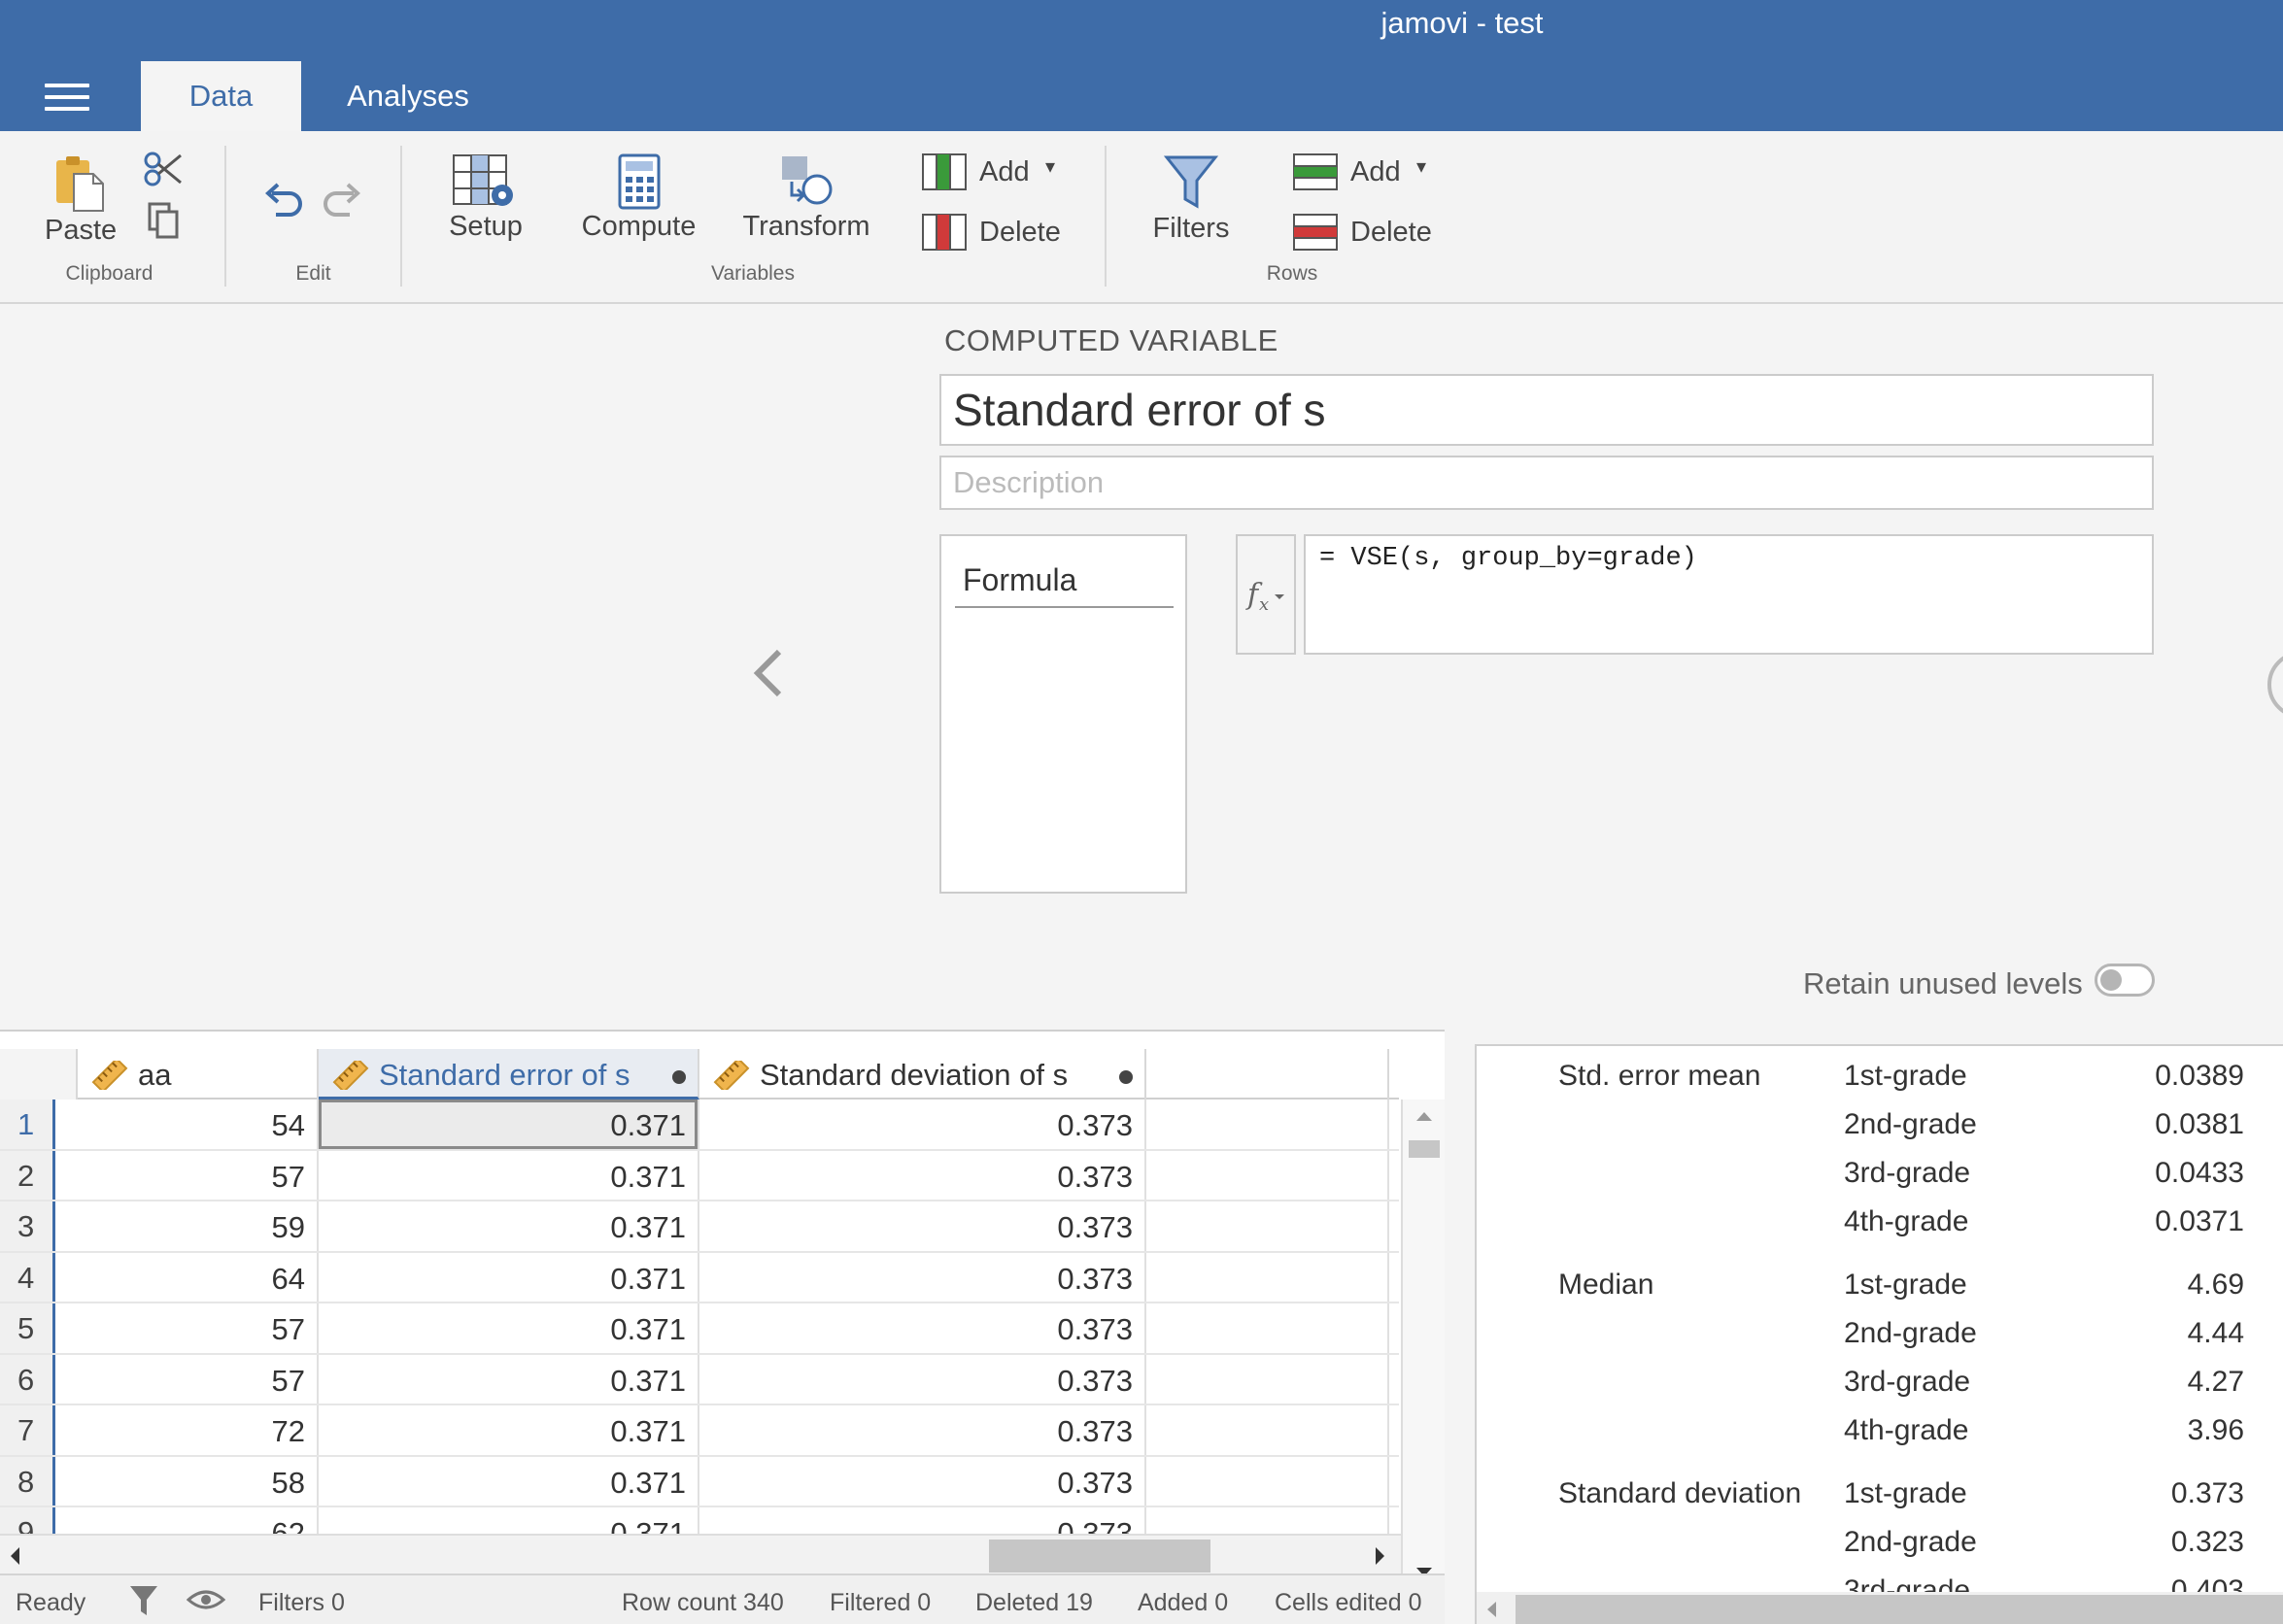 This screenshot has width=2283, height=1624. What do you see at coordinates (509, 1074) in the screenshot?
I see `column-header-standard-error-of-s: Standard error of s` at bounding box center [509, 1074].